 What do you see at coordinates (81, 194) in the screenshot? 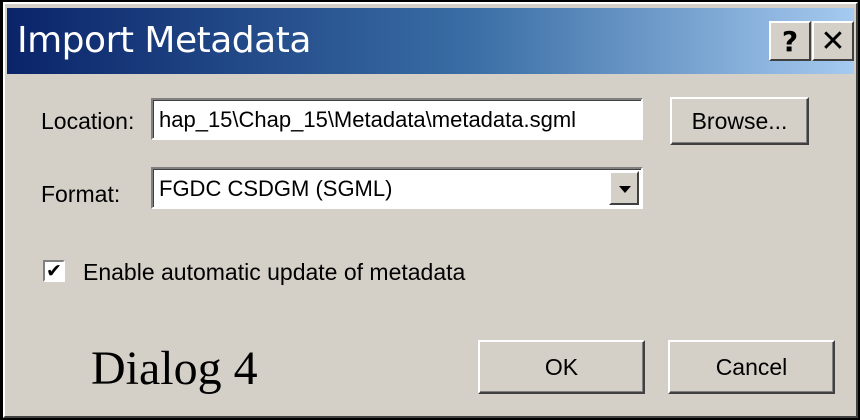
I see `format-label: Format:` at bounding box center [81, 194].